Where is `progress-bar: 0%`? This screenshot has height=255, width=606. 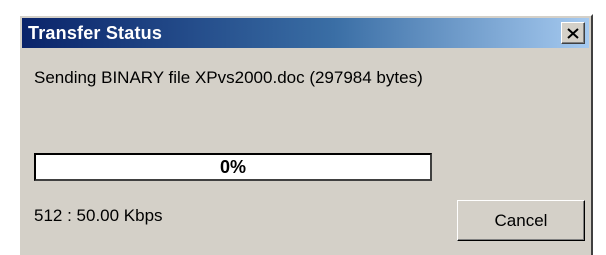 progress-bar: 0% is located at coordinates (233, 167).